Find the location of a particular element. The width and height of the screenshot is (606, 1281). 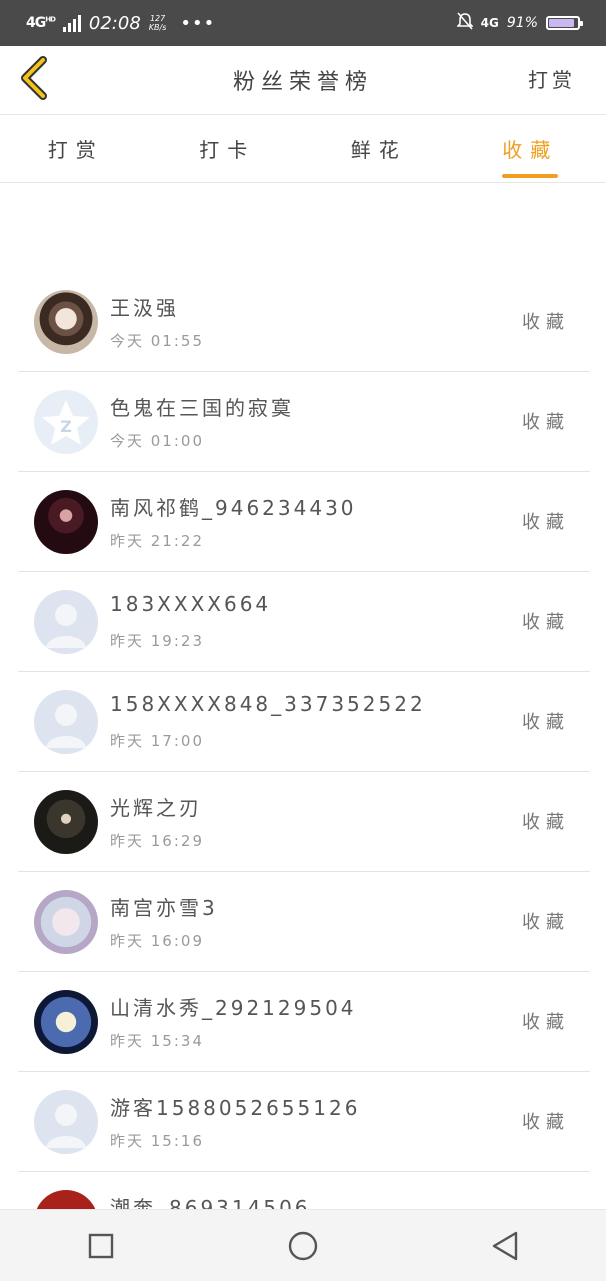

item-time: 今天 01:00 is located at coordinates (157, 440).